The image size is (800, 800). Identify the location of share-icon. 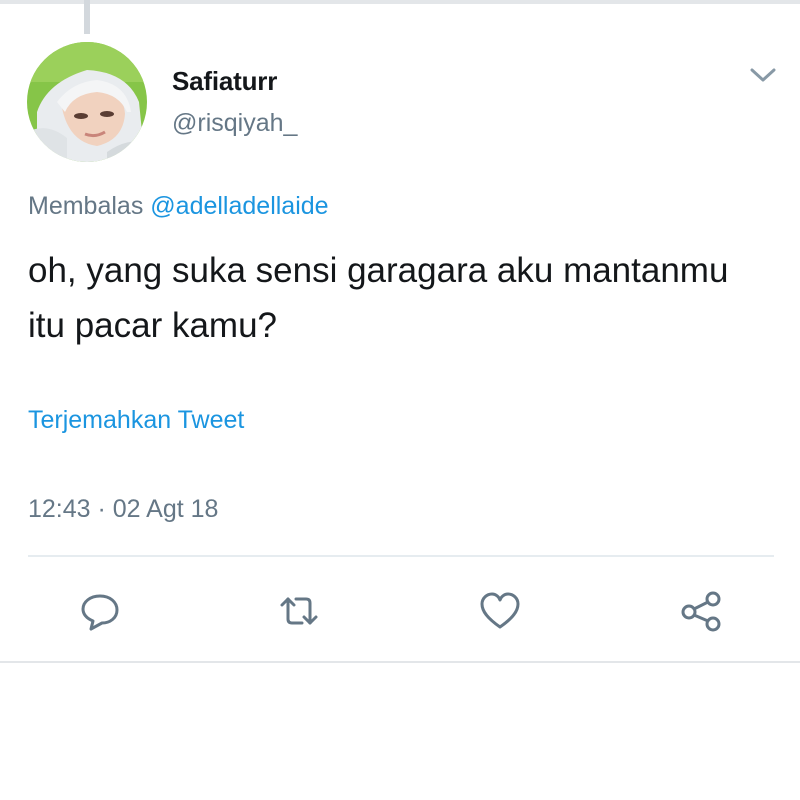
(701, 611).